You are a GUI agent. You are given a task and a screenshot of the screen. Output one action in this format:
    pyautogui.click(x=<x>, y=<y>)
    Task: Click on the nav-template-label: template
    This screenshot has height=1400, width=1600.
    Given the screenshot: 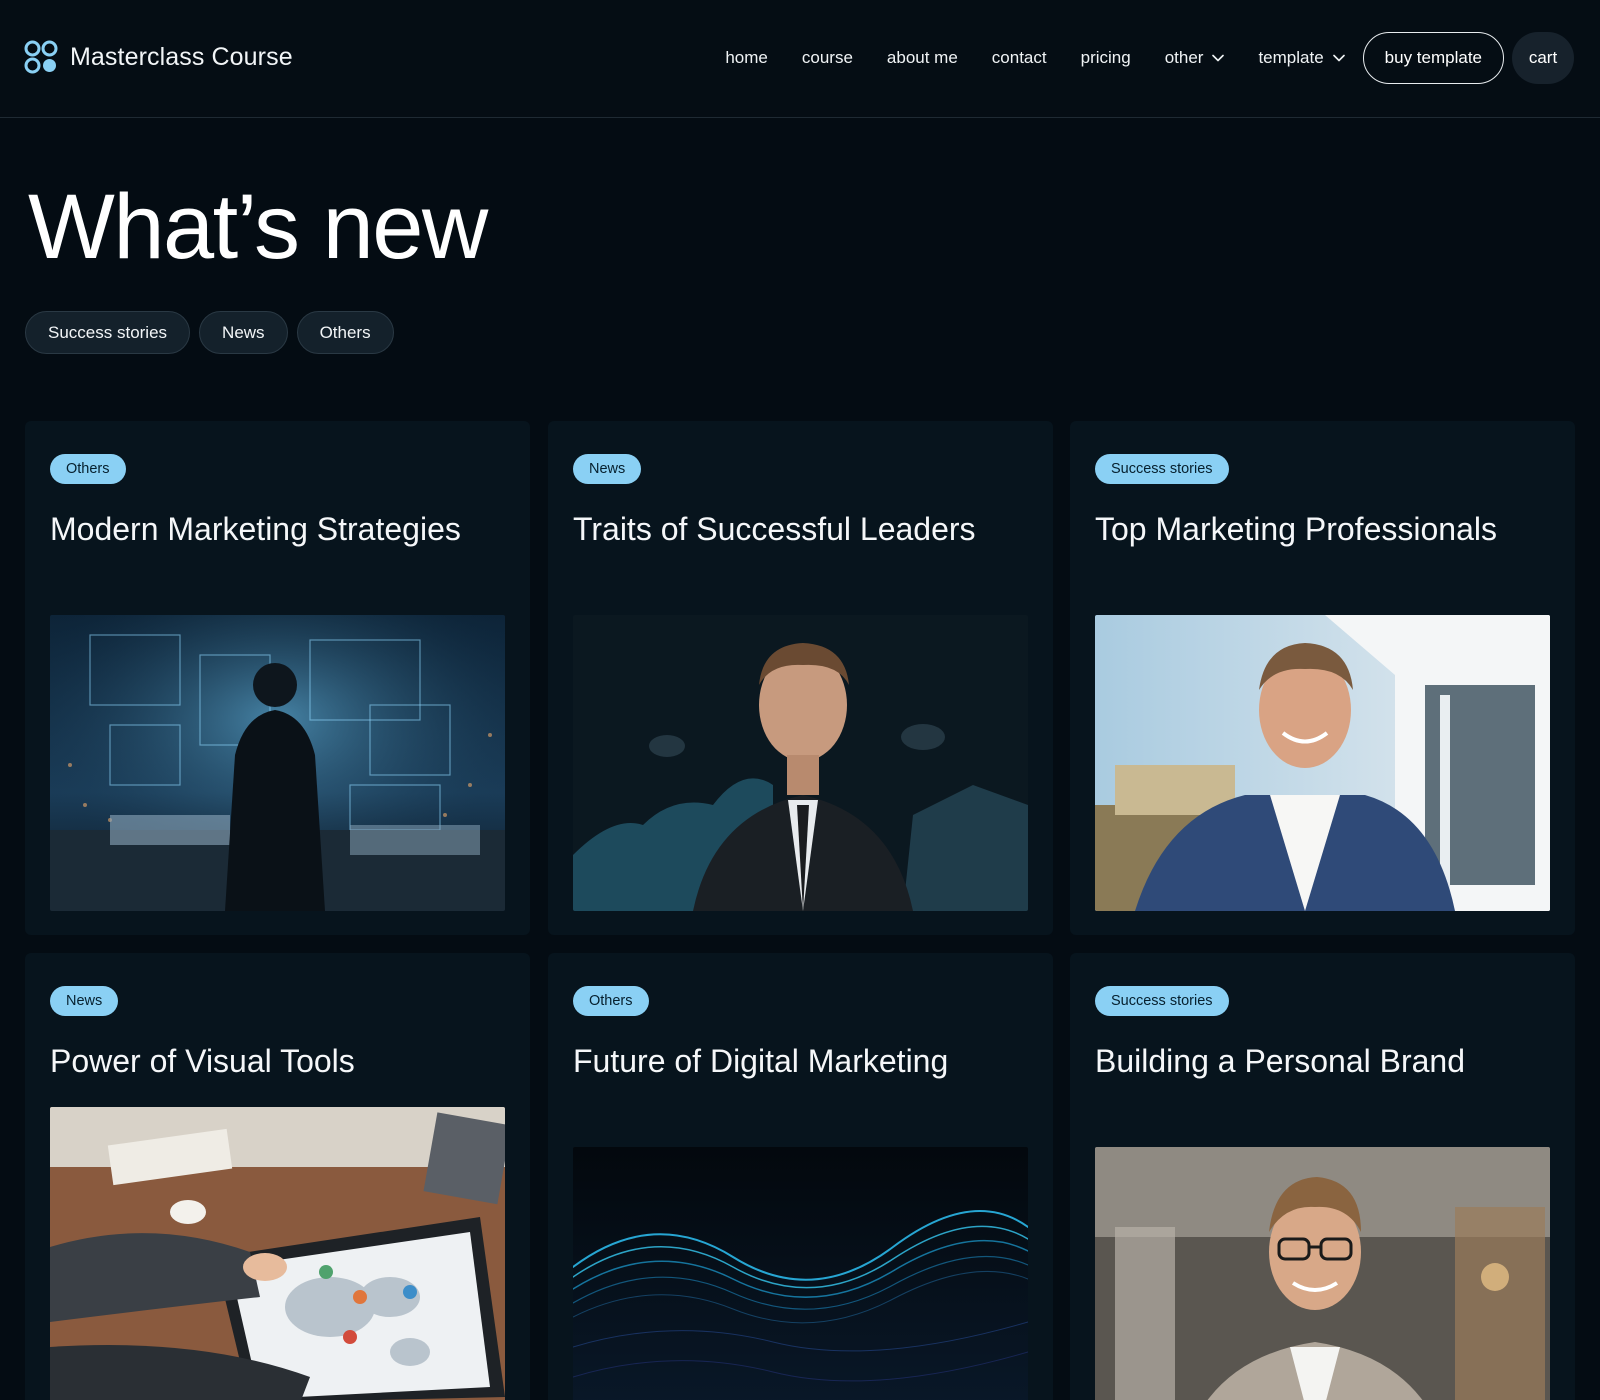 What is the action you would take?
    pyautogui.click(x=1291, y=57)
    